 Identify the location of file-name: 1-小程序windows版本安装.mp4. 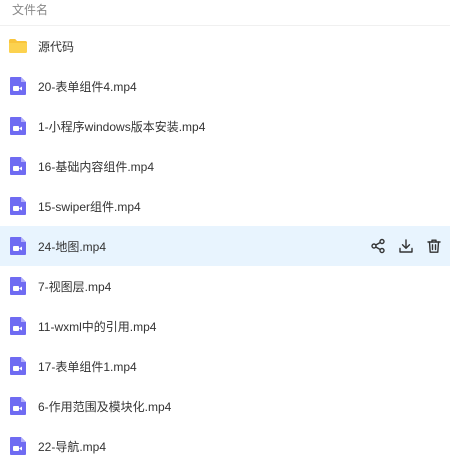
(122, 126).